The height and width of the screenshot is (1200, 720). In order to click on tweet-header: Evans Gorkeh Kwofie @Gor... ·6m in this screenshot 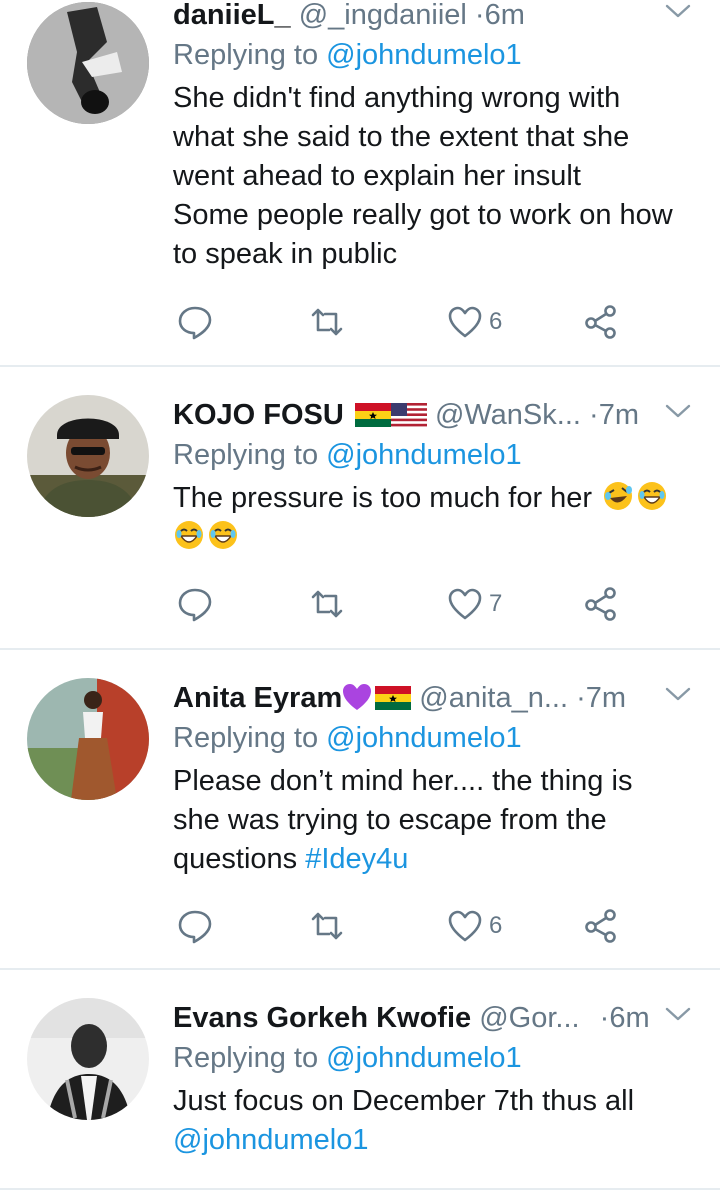, I will do `click(432, 1018)`.